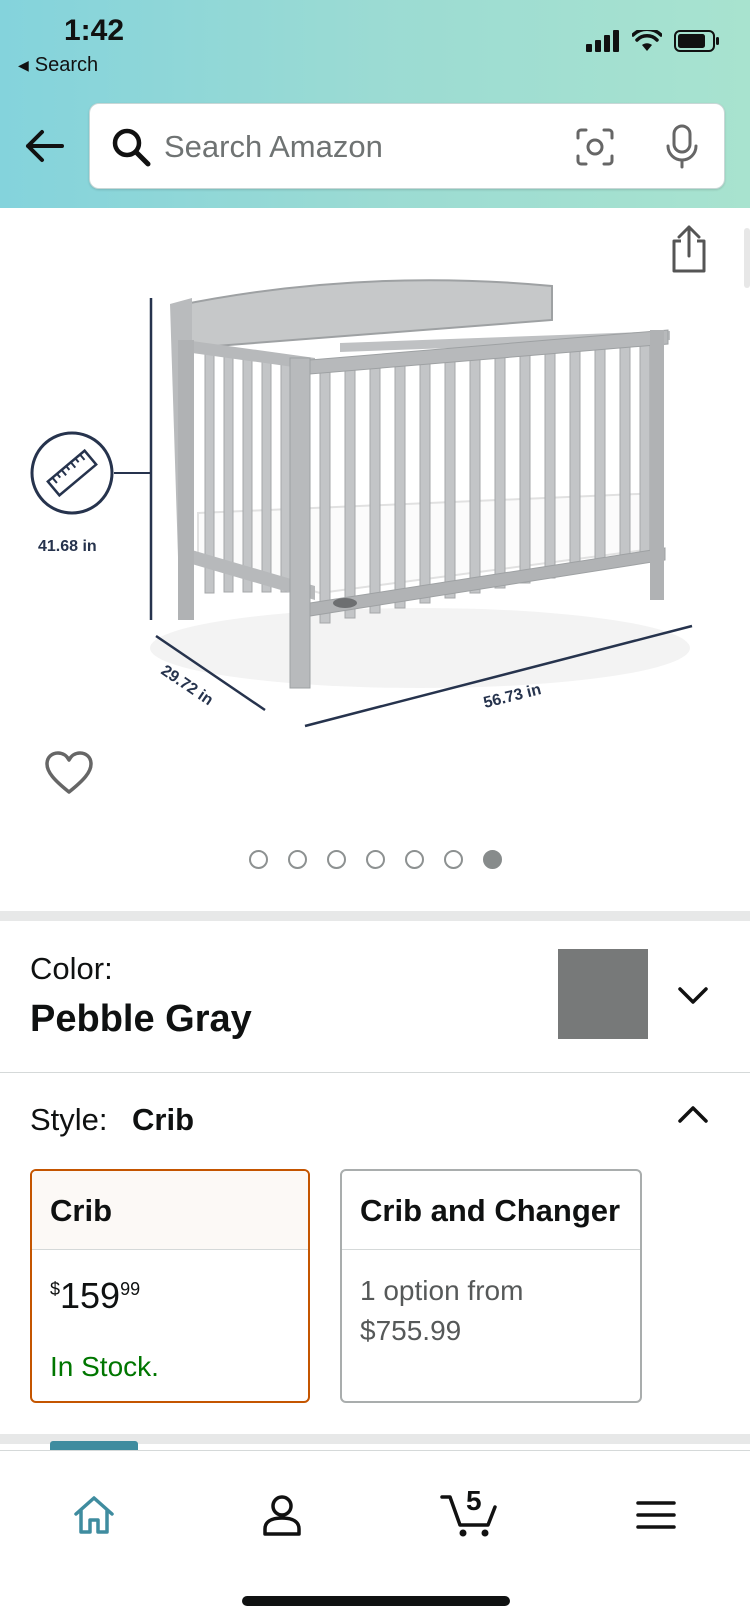  What do you see at coordinates (130, 1289) in the screenshot?
I see `price-fraction: 99` at bounding box center [130, 1289].